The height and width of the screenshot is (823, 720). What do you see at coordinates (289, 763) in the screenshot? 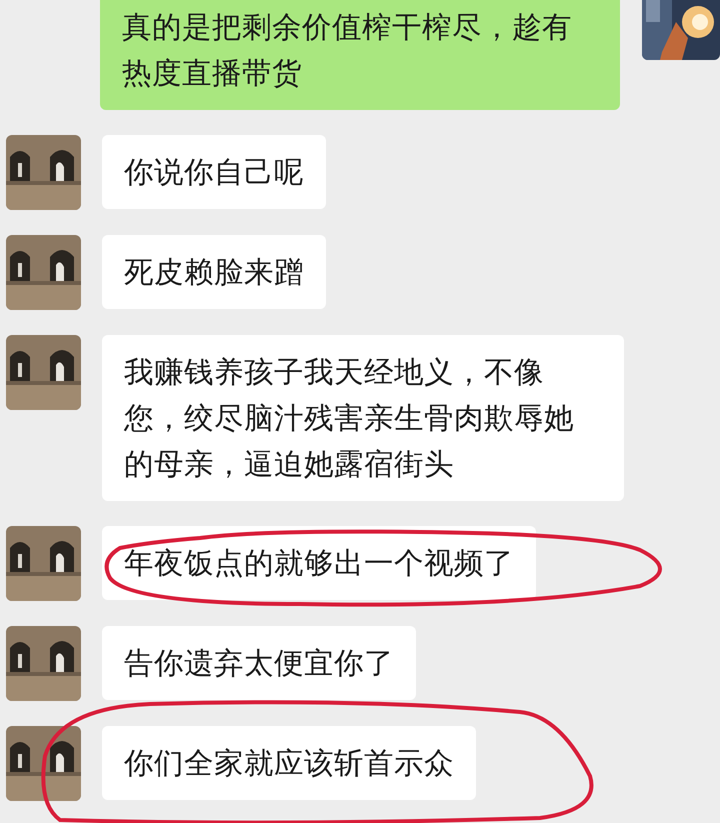
I see `message-bubble: 你们全家就应该斩首示众` at bounding box center [289, 763].